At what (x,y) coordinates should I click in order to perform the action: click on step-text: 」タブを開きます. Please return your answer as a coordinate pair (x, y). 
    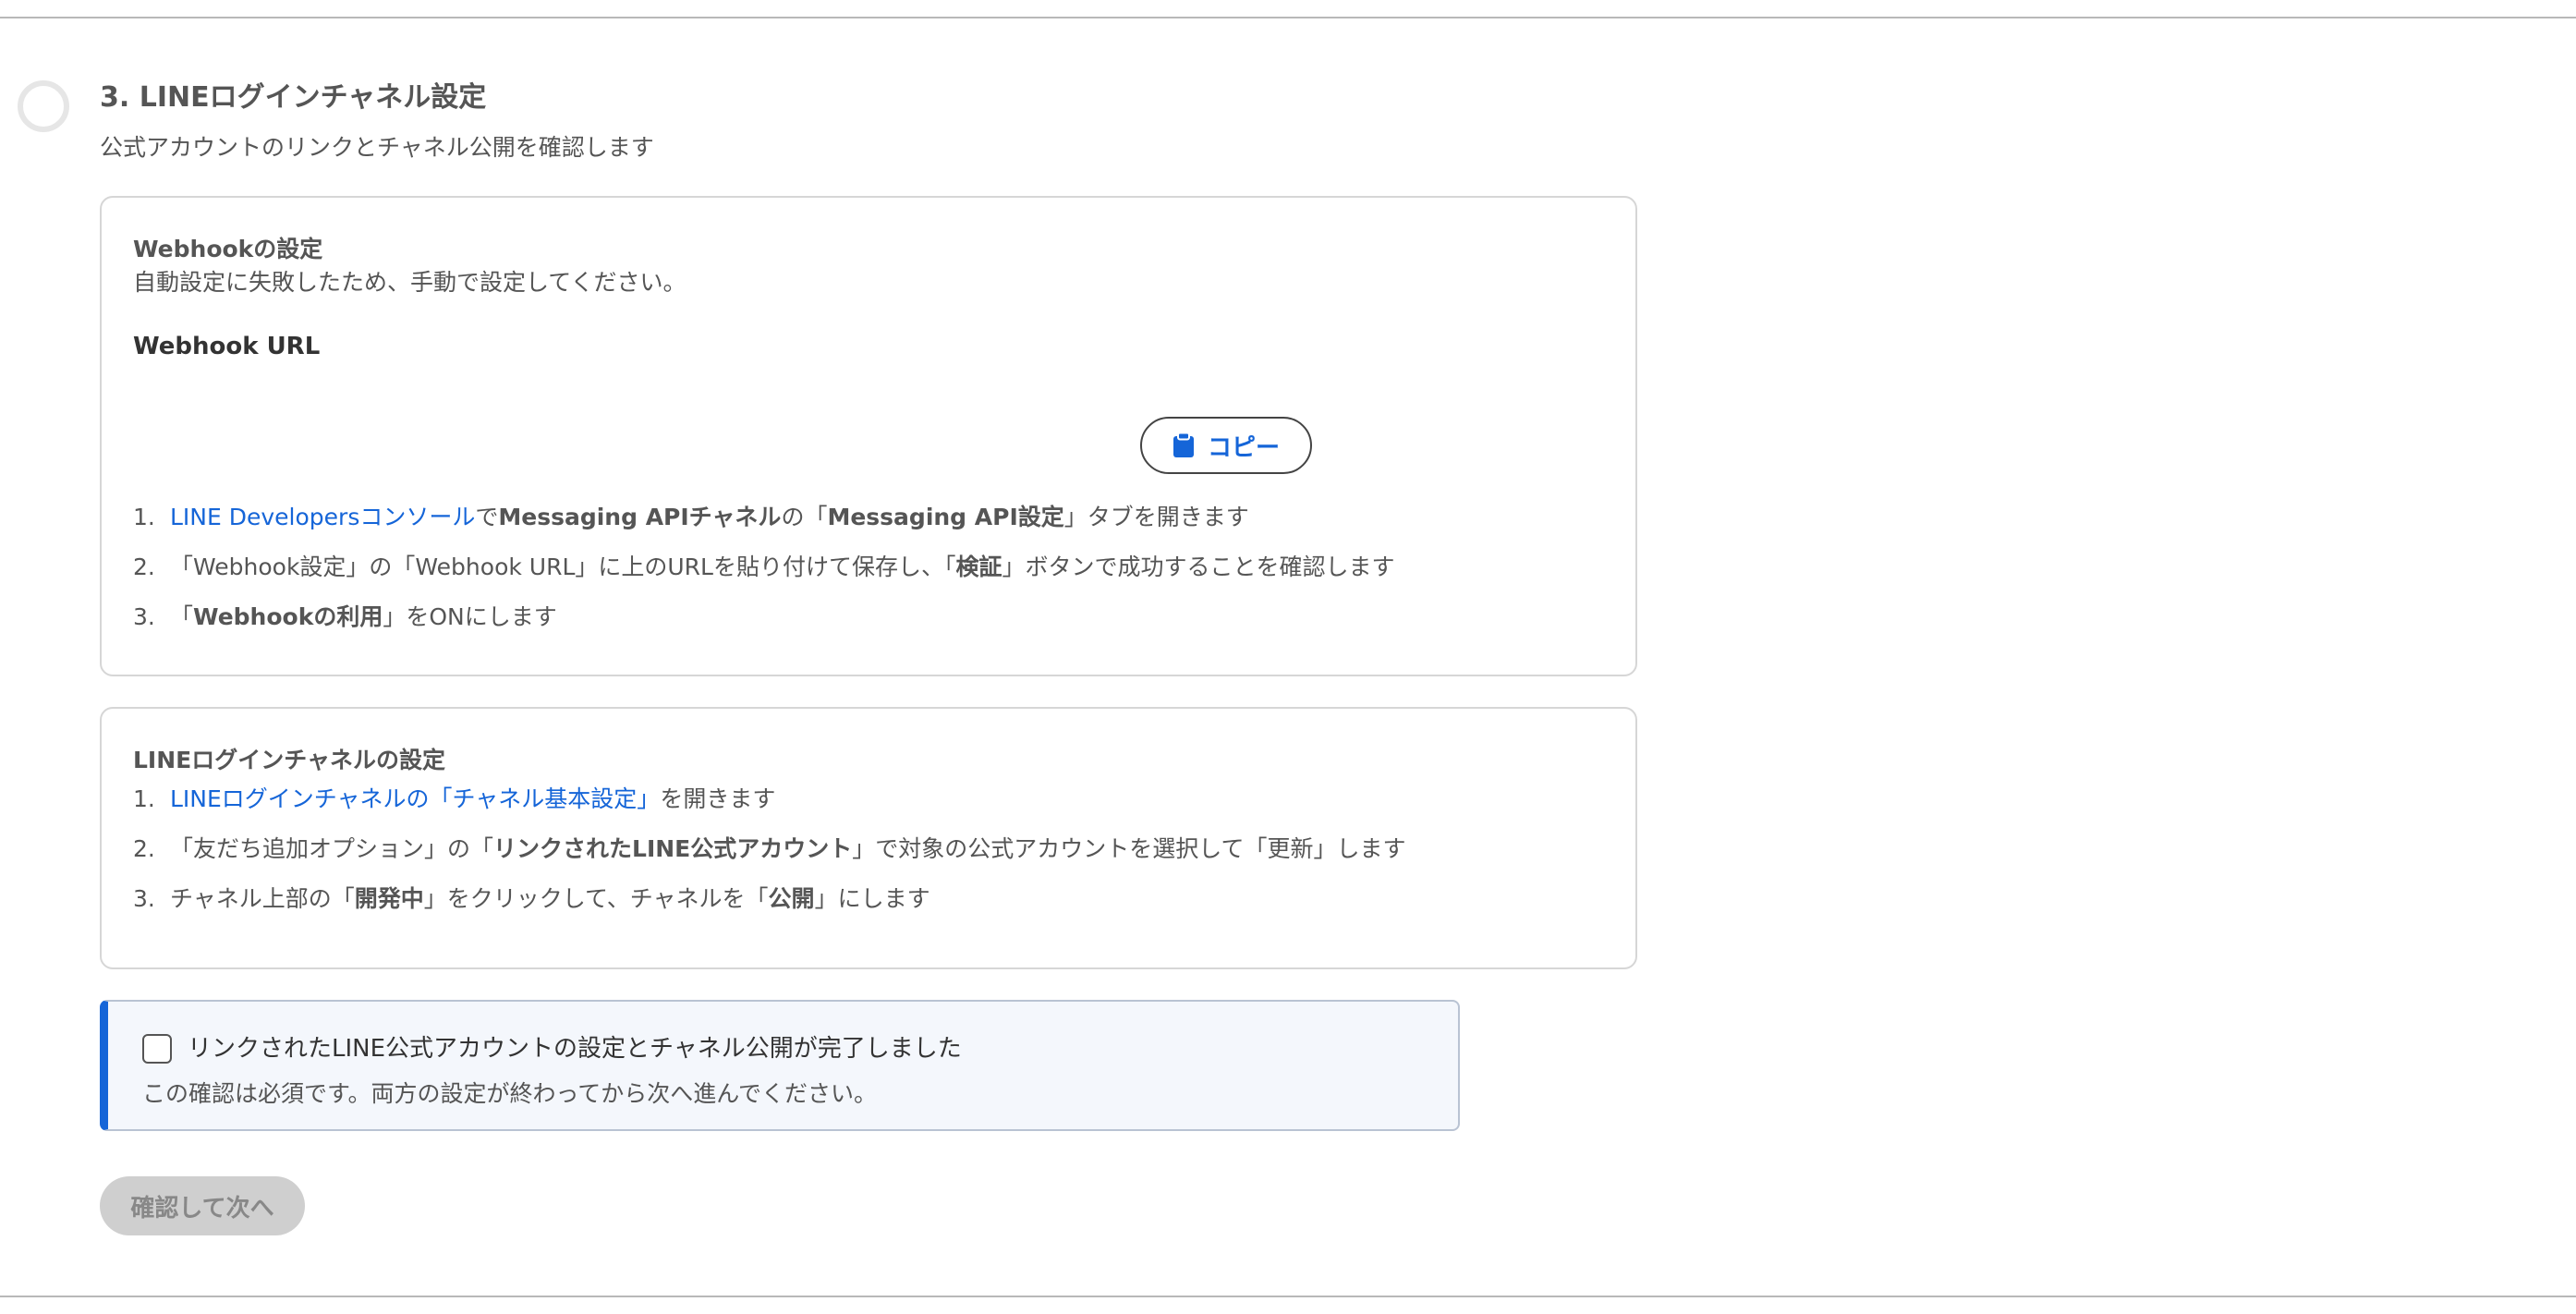
    Looking at the image, I should click on (1156, 517).